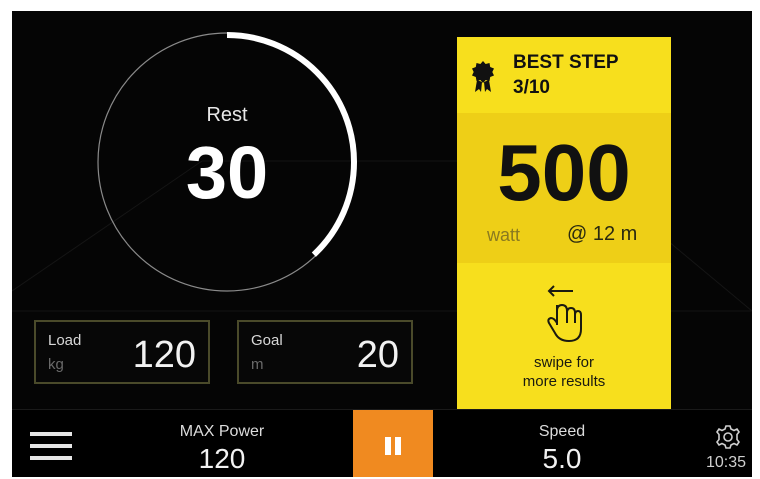  What do you see at coordinates (566, 62) in the screenshot?
I see `best-step-title: BEST STEP` at bounding box center [566, 62].